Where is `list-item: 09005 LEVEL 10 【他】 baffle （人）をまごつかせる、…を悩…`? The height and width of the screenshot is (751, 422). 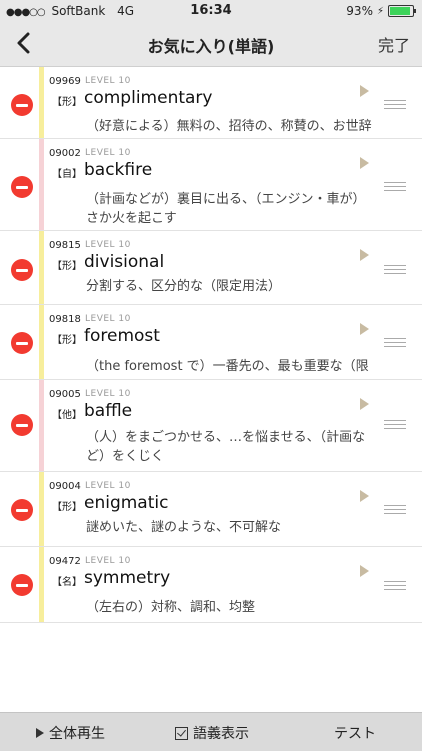
list-item: 09005 LEVEL 10 【他】 baffle （人）をまごつかせる、…を悩… is located at coordinates (211, 426).